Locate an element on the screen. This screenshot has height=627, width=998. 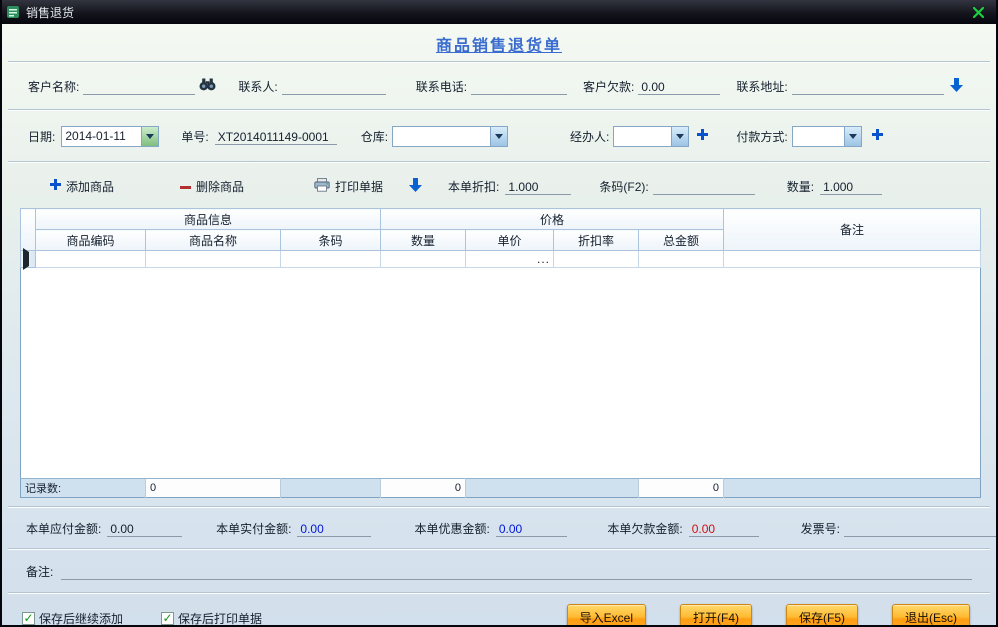
col-header-discount-rate: 折扣率 is located at coordinates (596, 240).